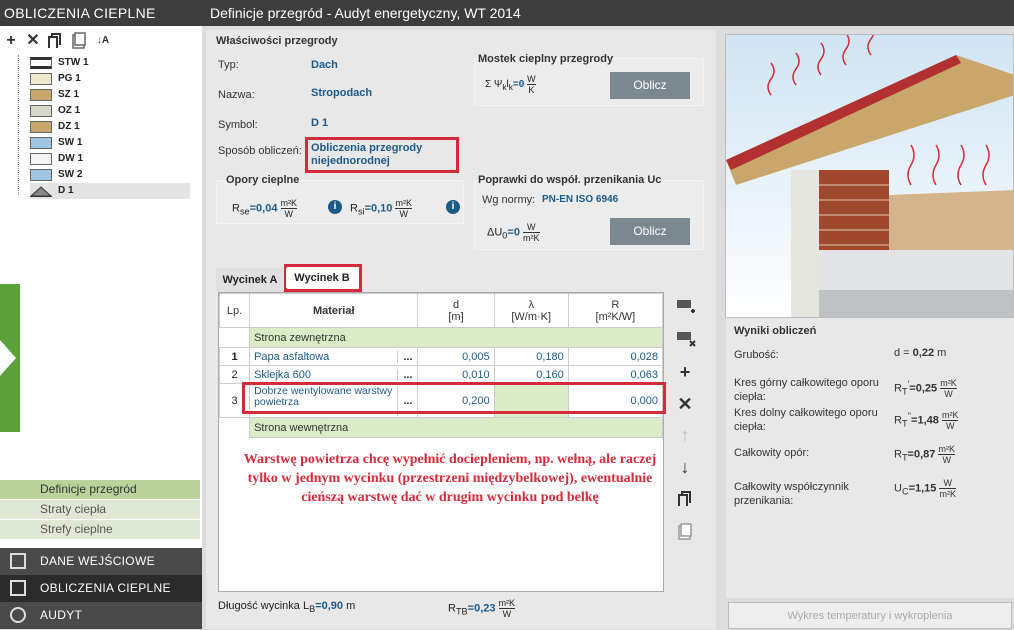 The width and height of the screenshot is (1014, 630). Describe the element at coordinates (41, 63) in the screenshot. I see `wall-icon` at that location.